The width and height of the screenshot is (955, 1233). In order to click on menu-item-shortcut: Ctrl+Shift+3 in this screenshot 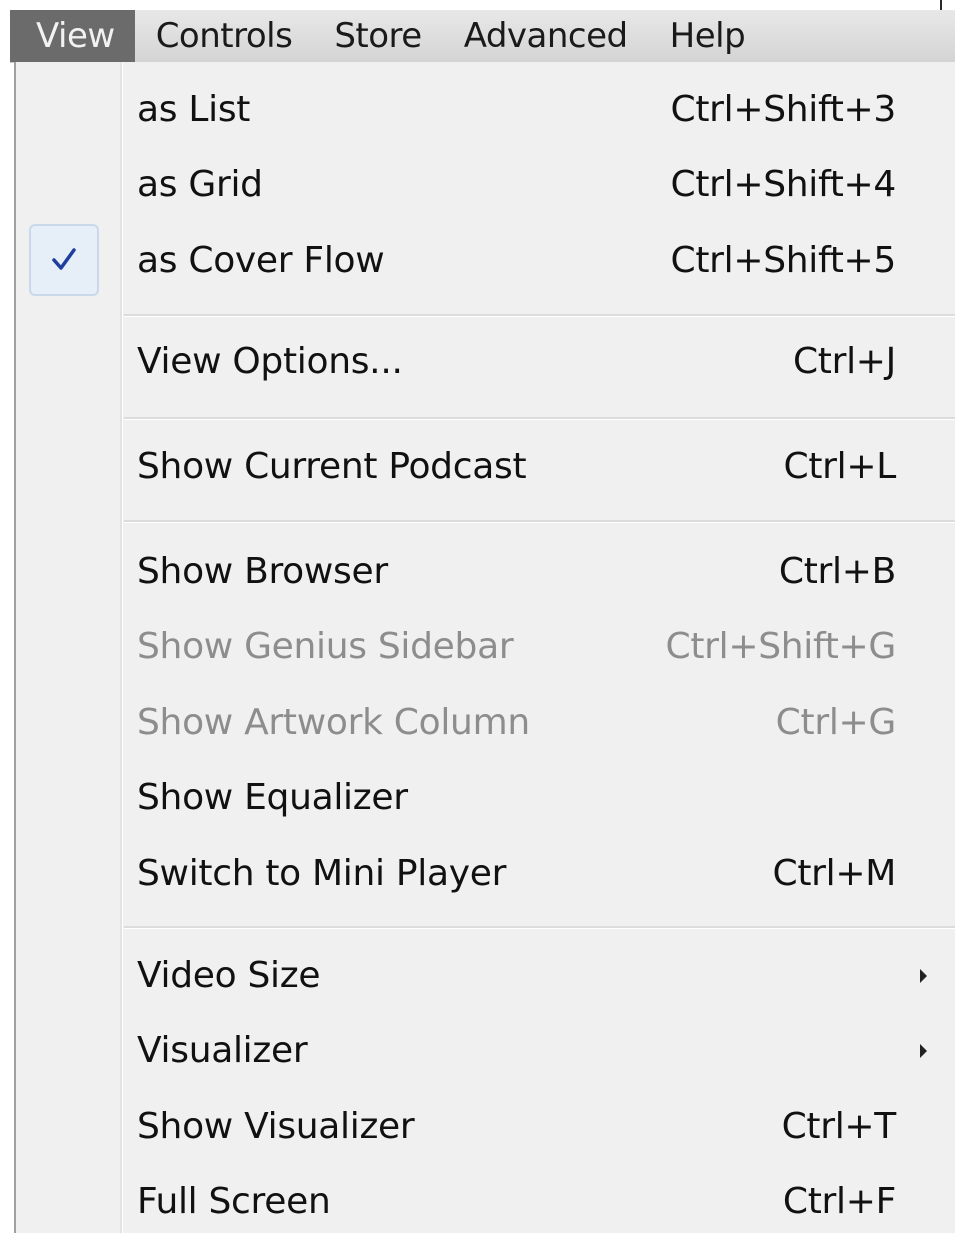, I will do `click(783, 109)`.